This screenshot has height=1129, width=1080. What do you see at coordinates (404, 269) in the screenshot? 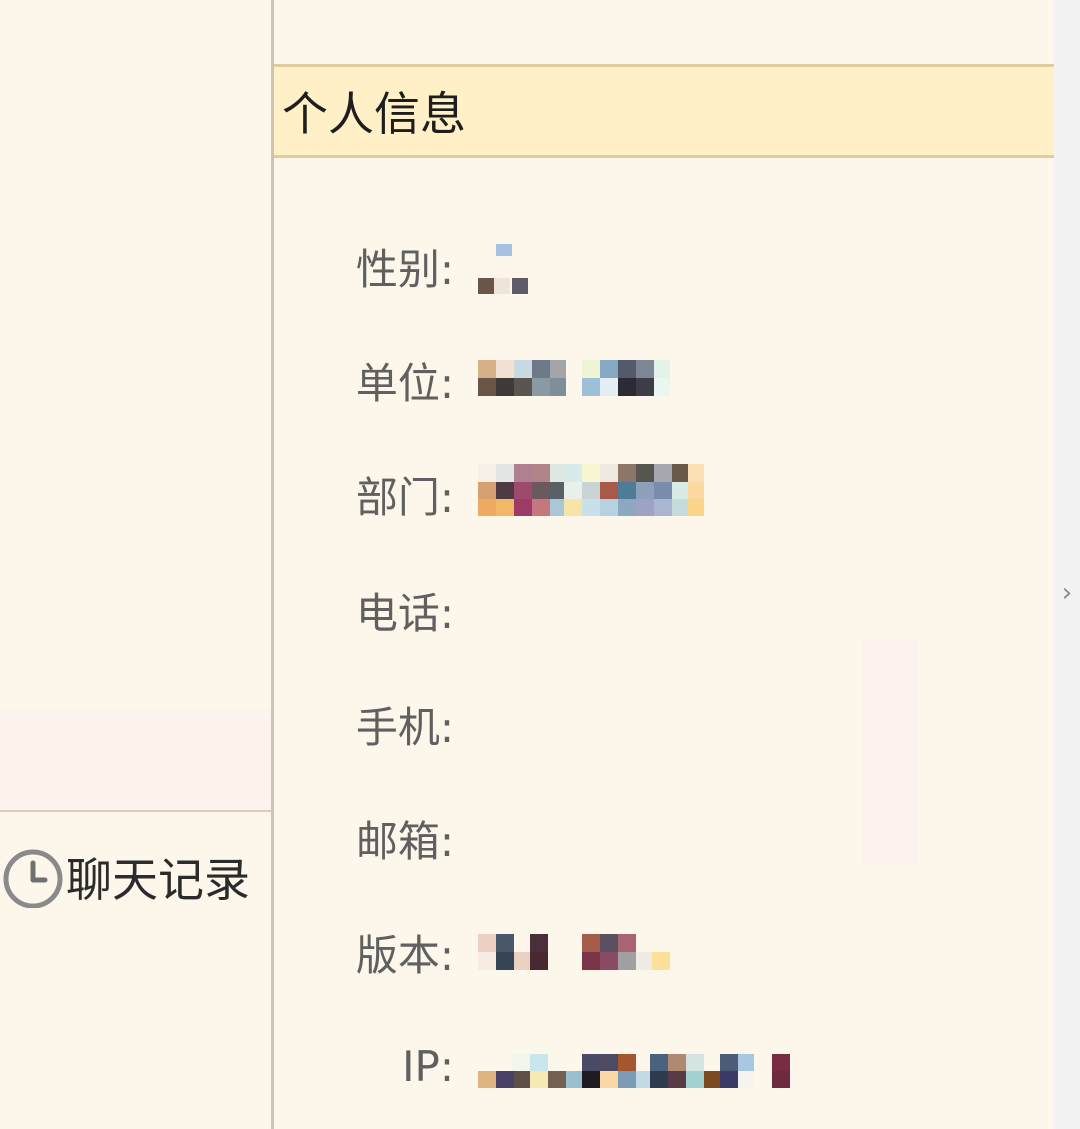
I see `field-gender-label: 性别:` at bounding box center [404, 269].